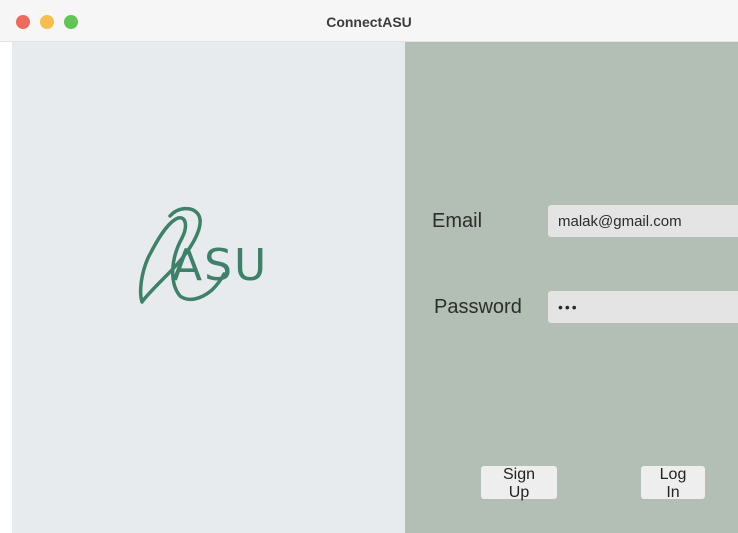 The image size is (738, 533). Describe the element at coordinates (478, 307) in the screenshot. I see `password-label: Password` at that location.